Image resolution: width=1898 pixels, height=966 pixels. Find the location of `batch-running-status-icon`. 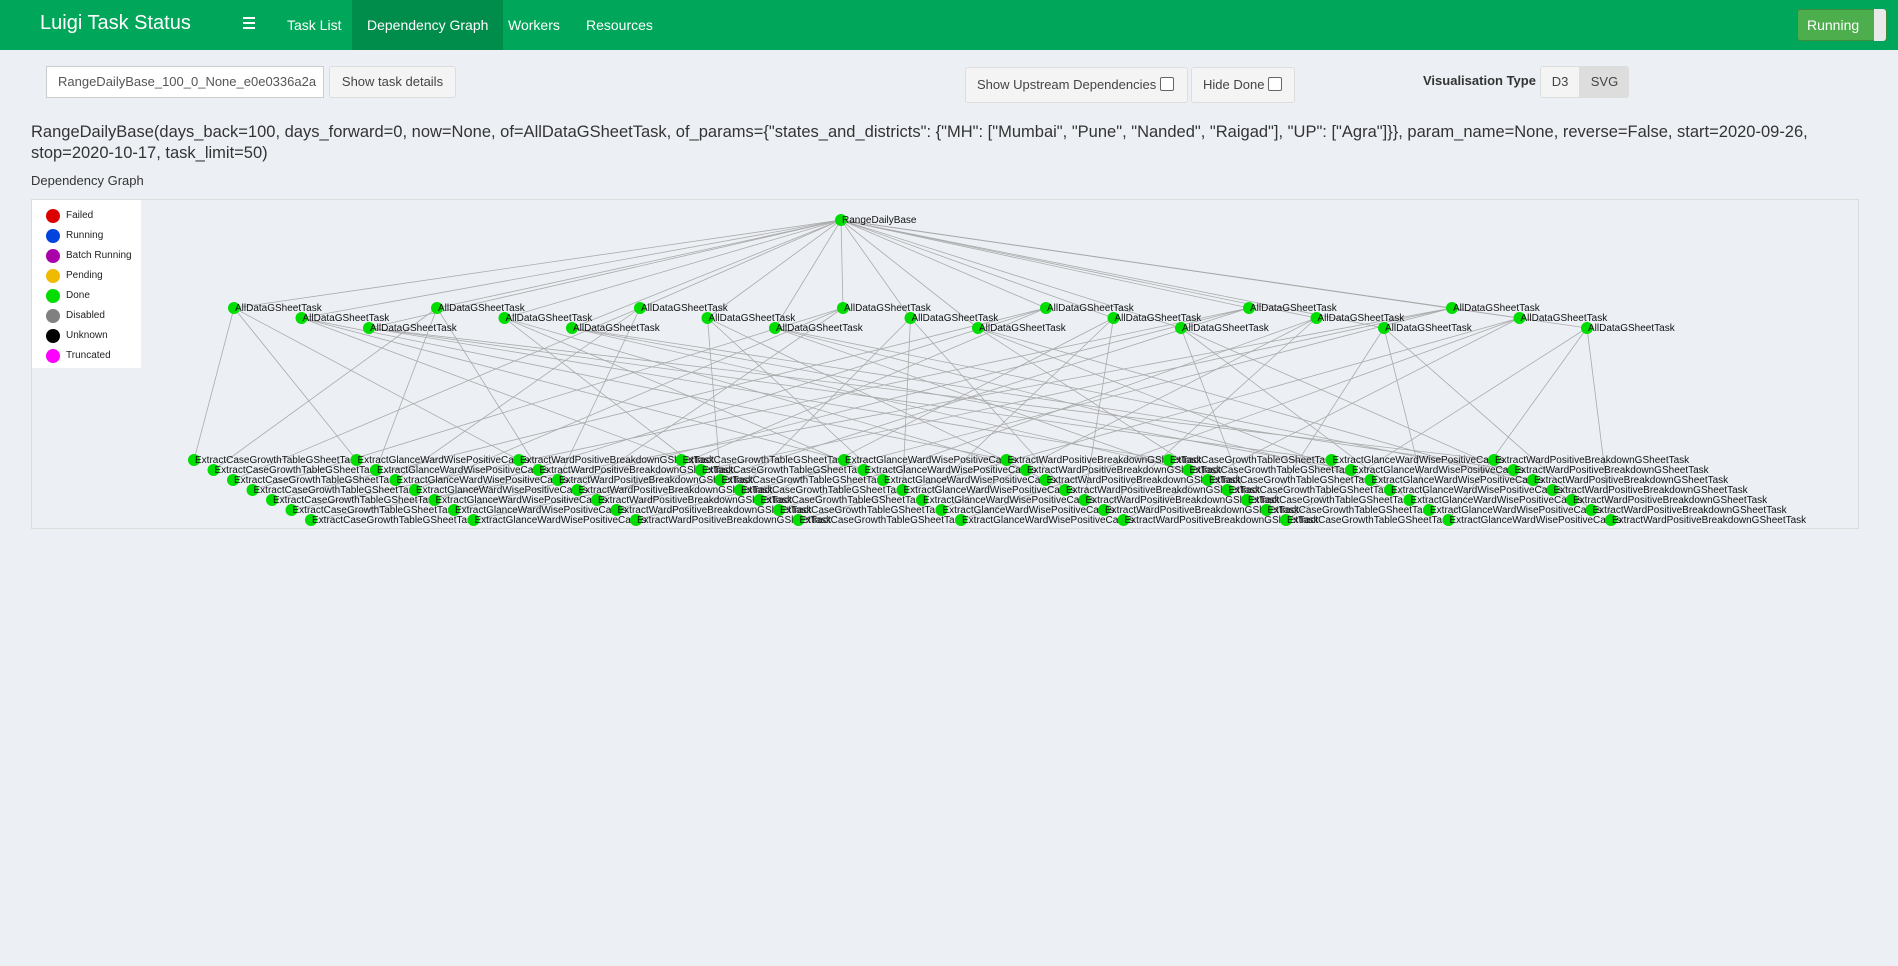

batch-running-status-icon is located at coordinates (53, 256).